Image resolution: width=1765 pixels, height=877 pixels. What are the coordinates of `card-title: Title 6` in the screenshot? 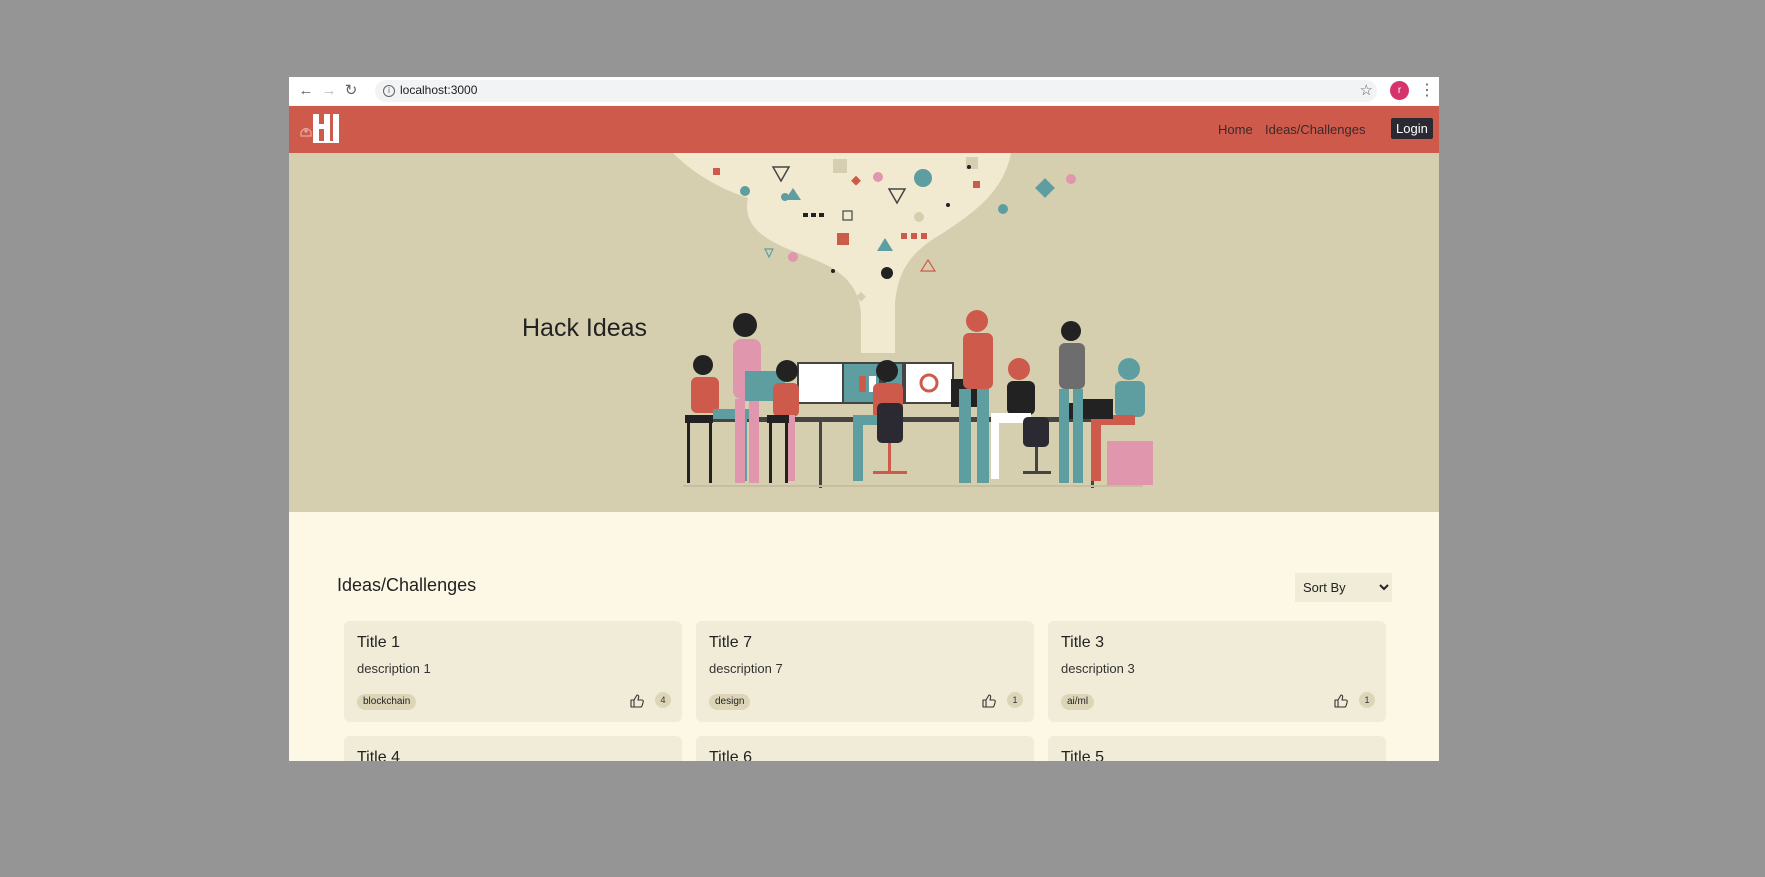 It's located at (730, 755).